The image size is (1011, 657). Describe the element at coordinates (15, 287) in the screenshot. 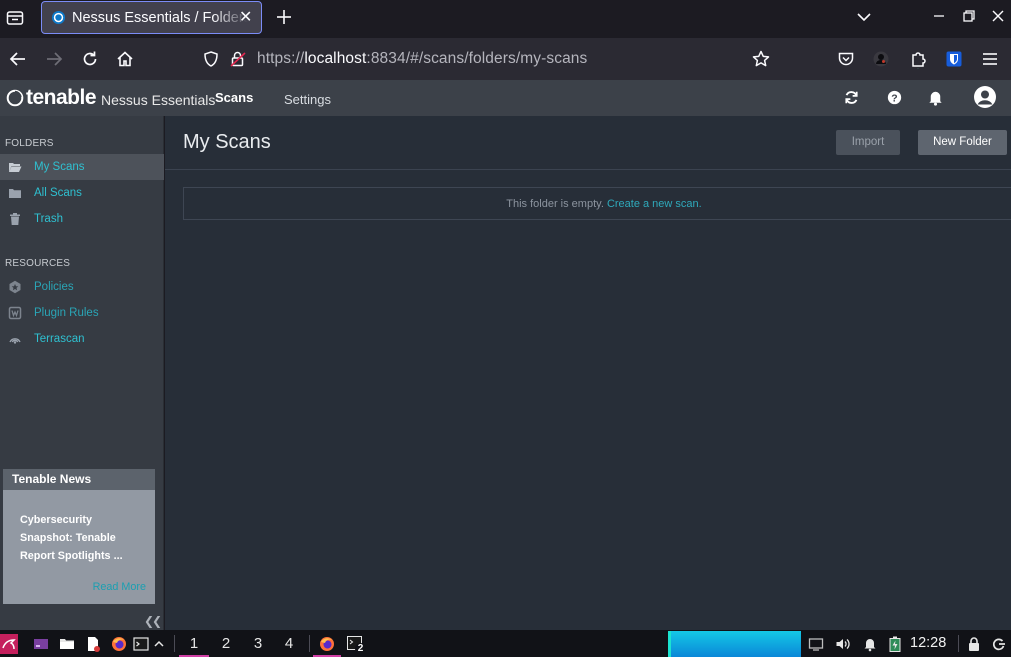

I see `policy-icon` at that location.